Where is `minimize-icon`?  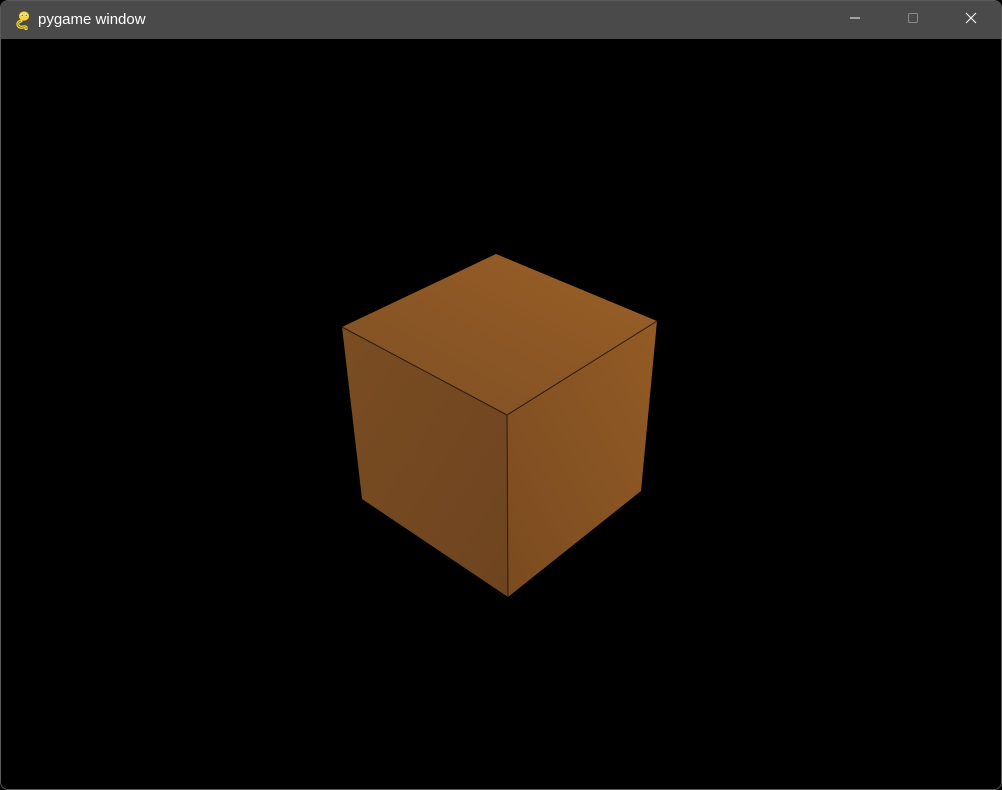
minimize-icon is located at coordinates (855, 20).